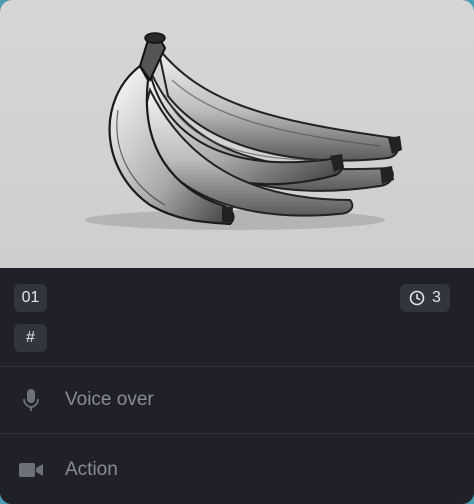  Describe the element at coordinates (237, 468) in the screenshot. I see `action-field: Action` at that location.